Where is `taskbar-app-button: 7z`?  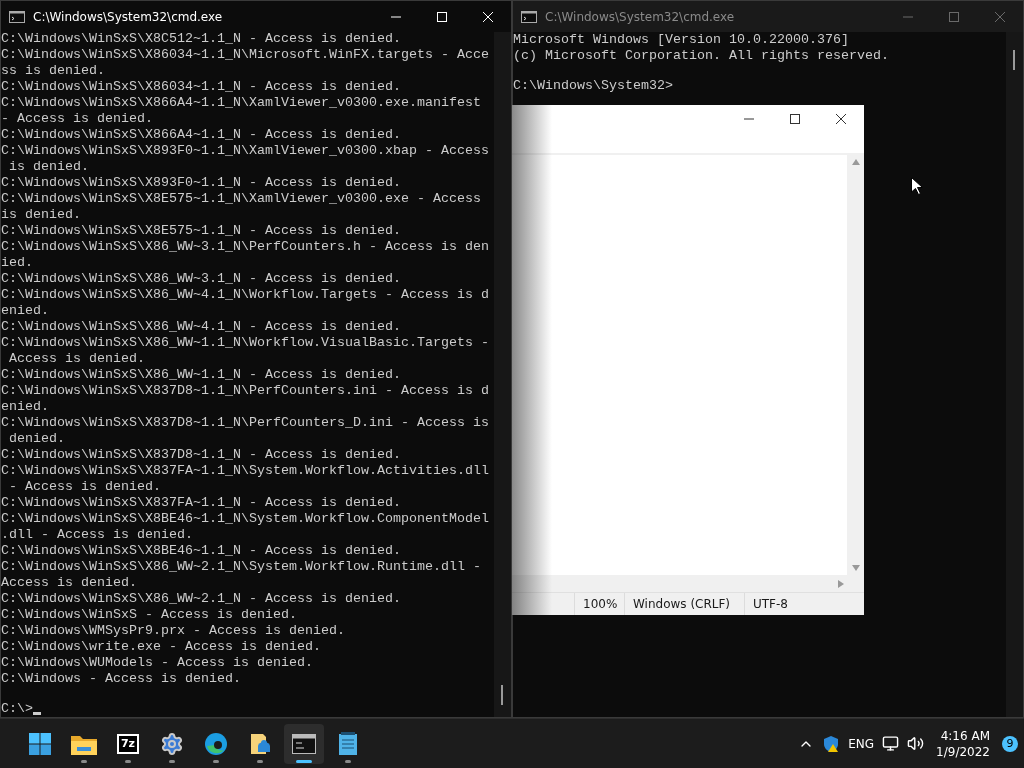
taskbar-app-button: 7z is located at coordinates (128, 743).